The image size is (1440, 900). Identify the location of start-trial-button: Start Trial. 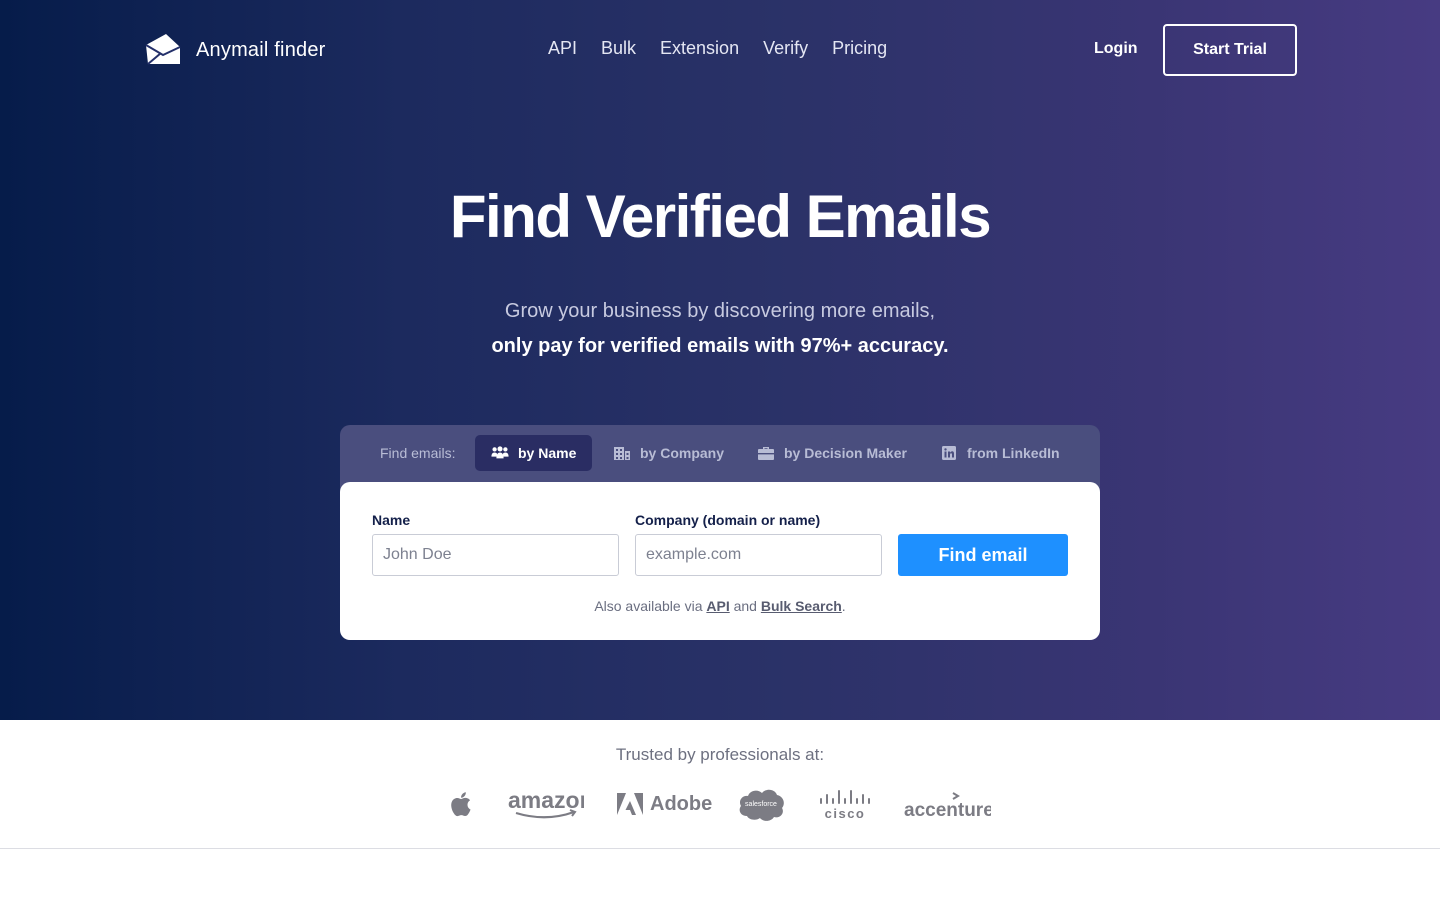
(1230, 50).